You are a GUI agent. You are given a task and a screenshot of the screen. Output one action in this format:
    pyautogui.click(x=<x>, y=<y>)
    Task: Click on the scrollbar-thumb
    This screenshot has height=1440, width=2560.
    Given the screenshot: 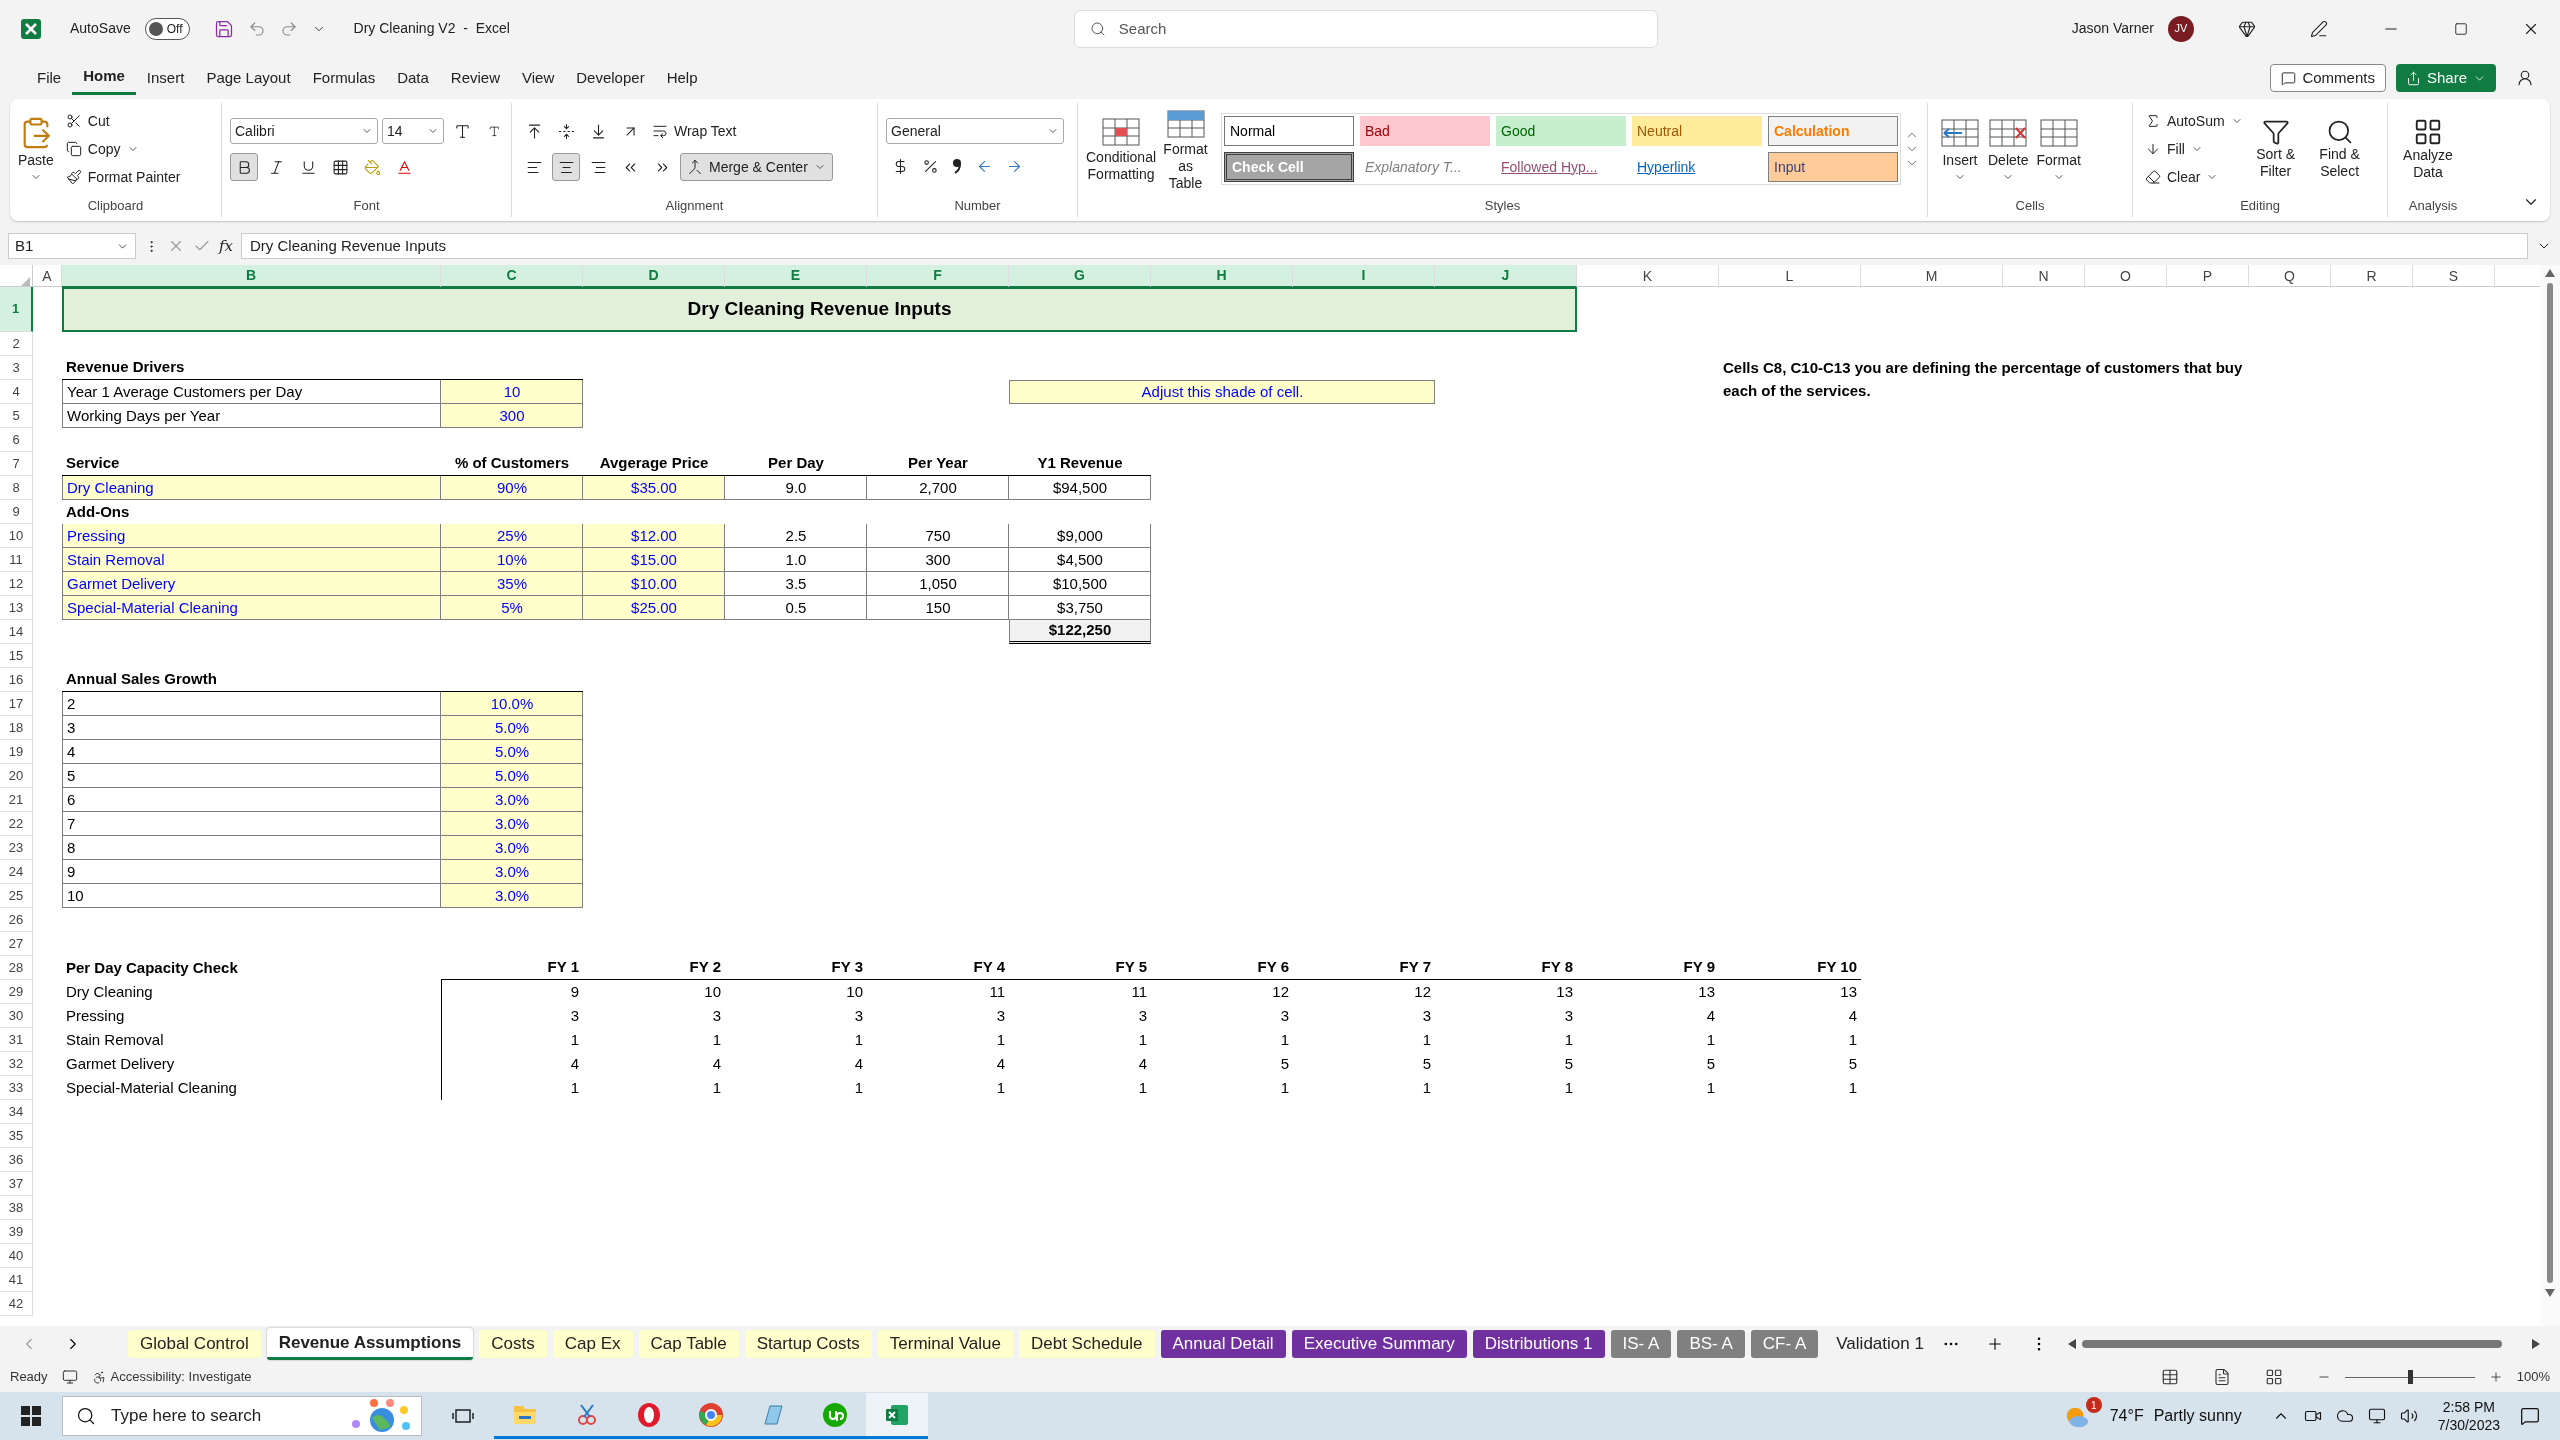 What is the action you would take?
    pyautogui.click(x=2291, y=1344)
    